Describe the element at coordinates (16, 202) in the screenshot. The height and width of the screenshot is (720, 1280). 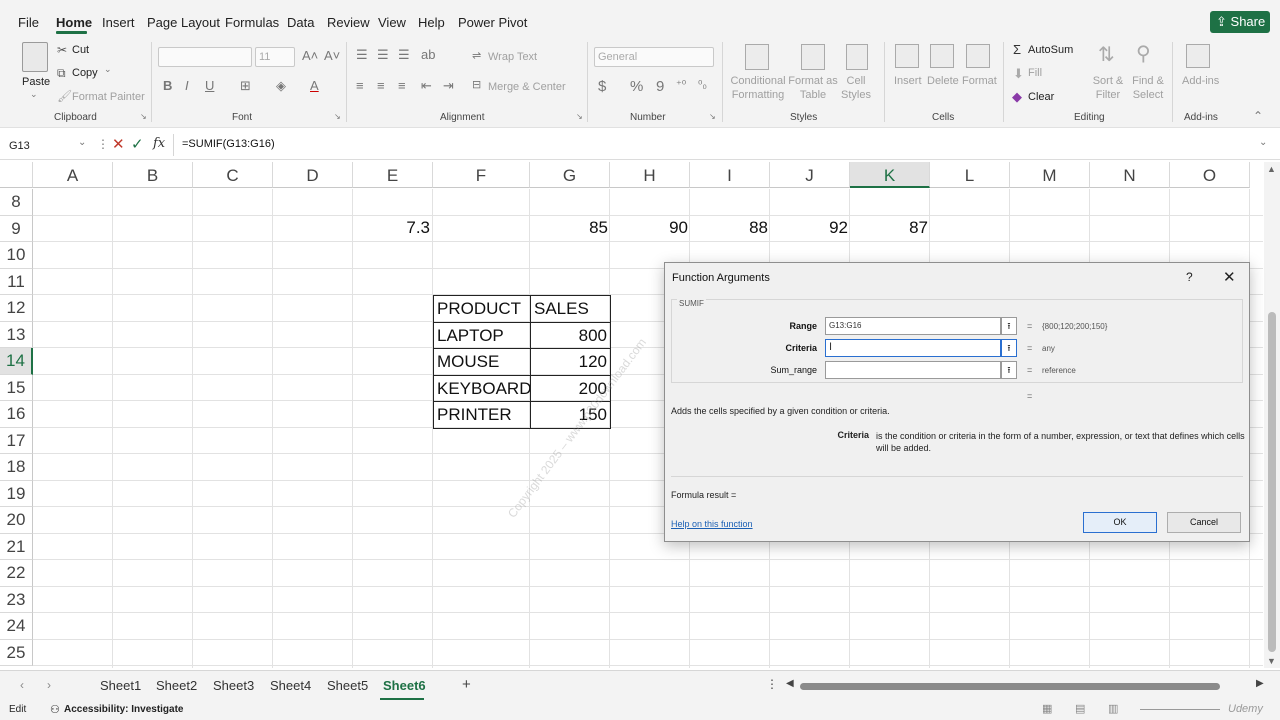
I see `row-header-8: 8` at that location.